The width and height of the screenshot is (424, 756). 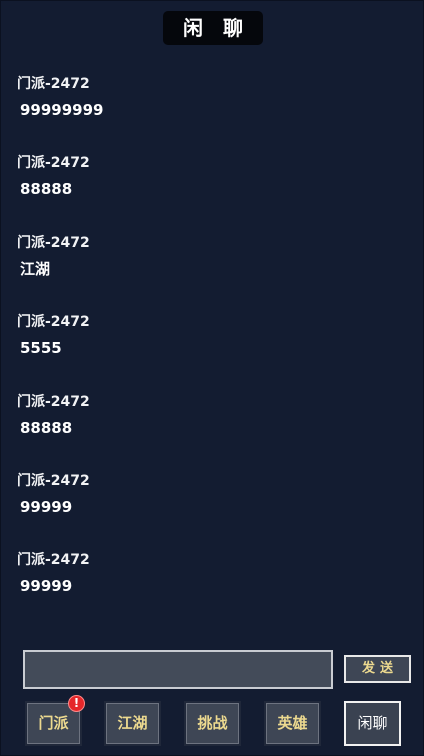 What do you see at coordinates (41, 348) in the screenshot?
I see `message-text: 5555` at bounding box center [41, 348].